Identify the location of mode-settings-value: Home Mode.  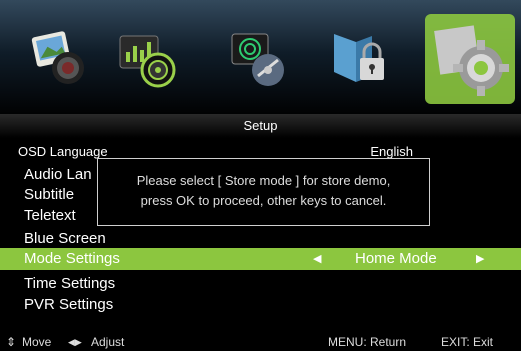
(396, 258).